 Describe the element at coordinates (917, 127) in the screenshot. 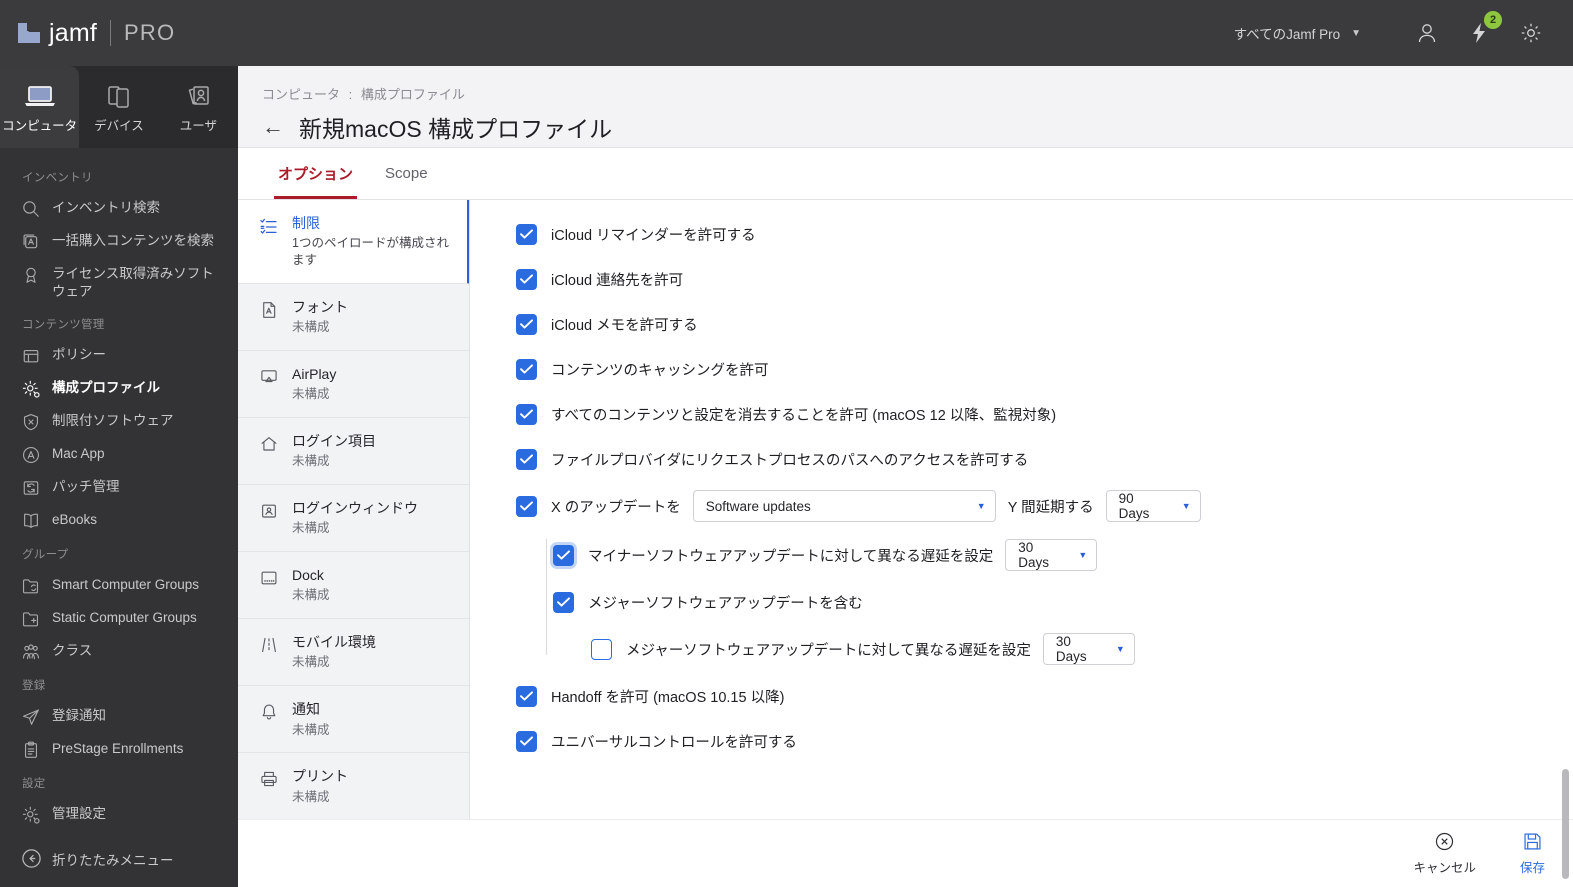

I see `page-title-row: ← 新規macOS 構成プロファイル` at that location.